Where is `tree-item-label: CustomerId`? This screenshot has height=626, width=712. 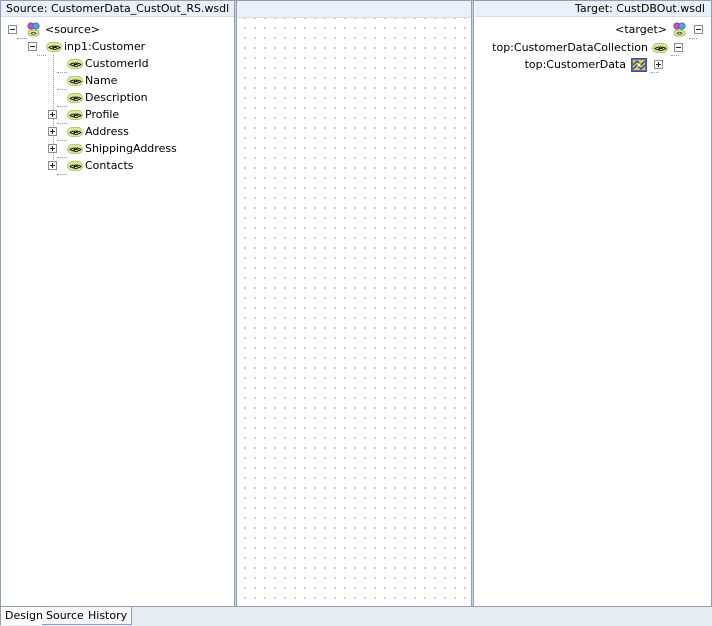
tree-item-label: CustomerId is located at coordinates (117, 63).